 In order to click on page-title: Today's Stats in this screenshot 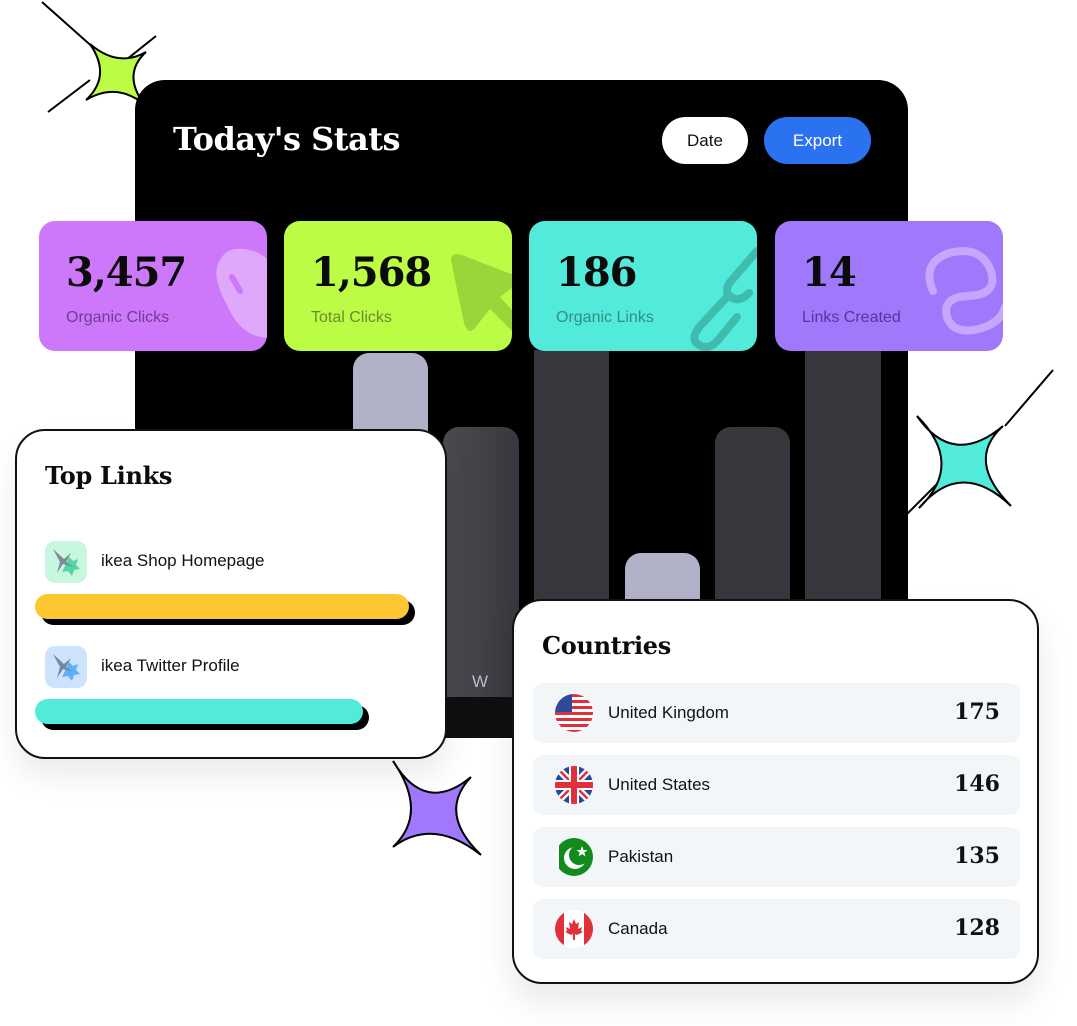, I will do `click(287, 139)`.